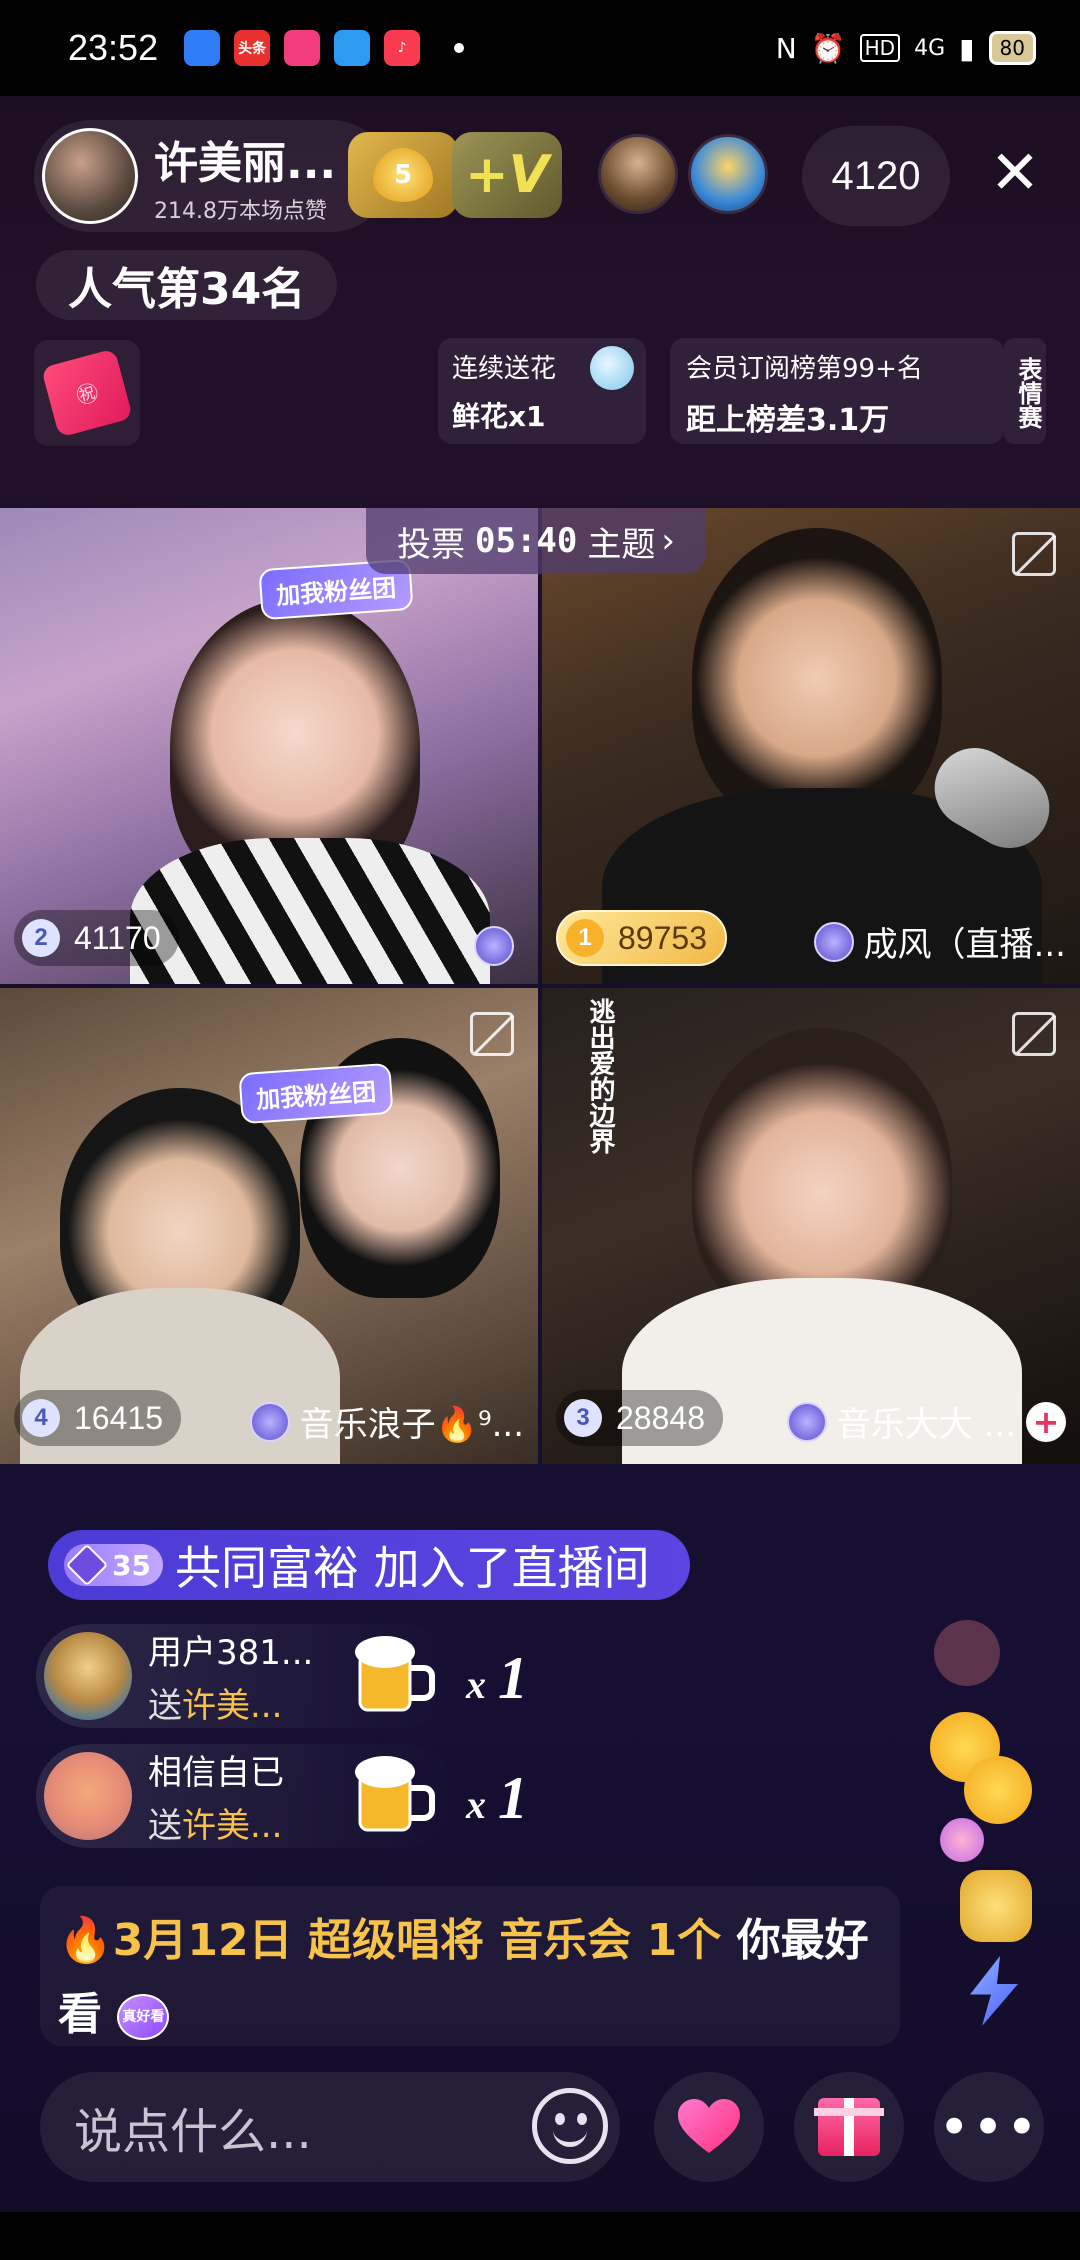  Describe the element at coordinates (967, 1653) in the screenshot. I see `reaction-bubble-icon` at that location.